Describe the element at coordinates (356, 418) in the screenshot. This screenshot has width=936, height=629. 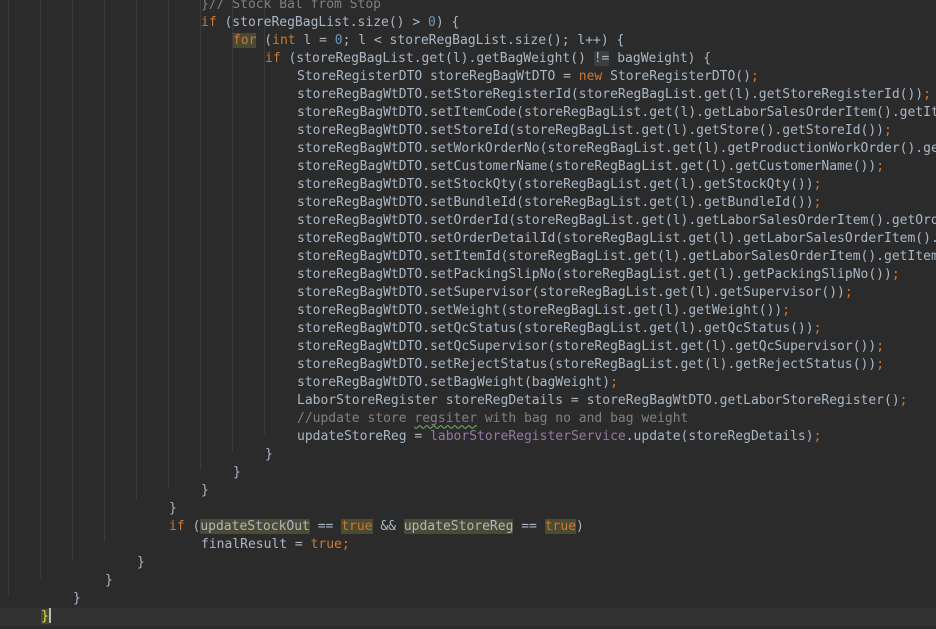
I see `code-token: //update store` at that location.